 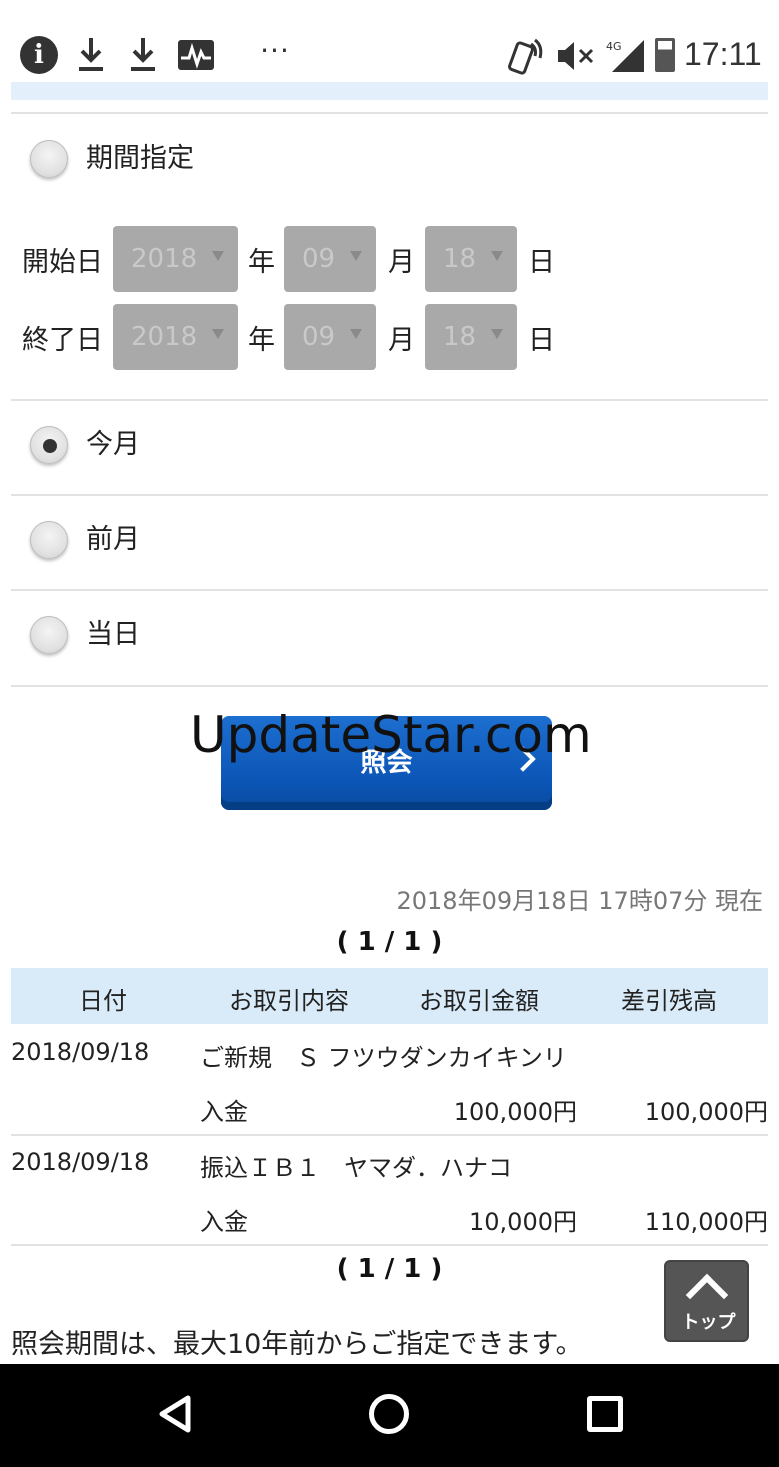 I want to click on row-balance: 110,000円, so click(x=706, y=1222).